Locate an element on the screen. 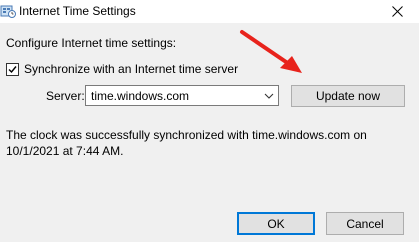 This screenshot has width=419, height=242. title-bar: Internet Time Settings is located at coordinates (209, 11).